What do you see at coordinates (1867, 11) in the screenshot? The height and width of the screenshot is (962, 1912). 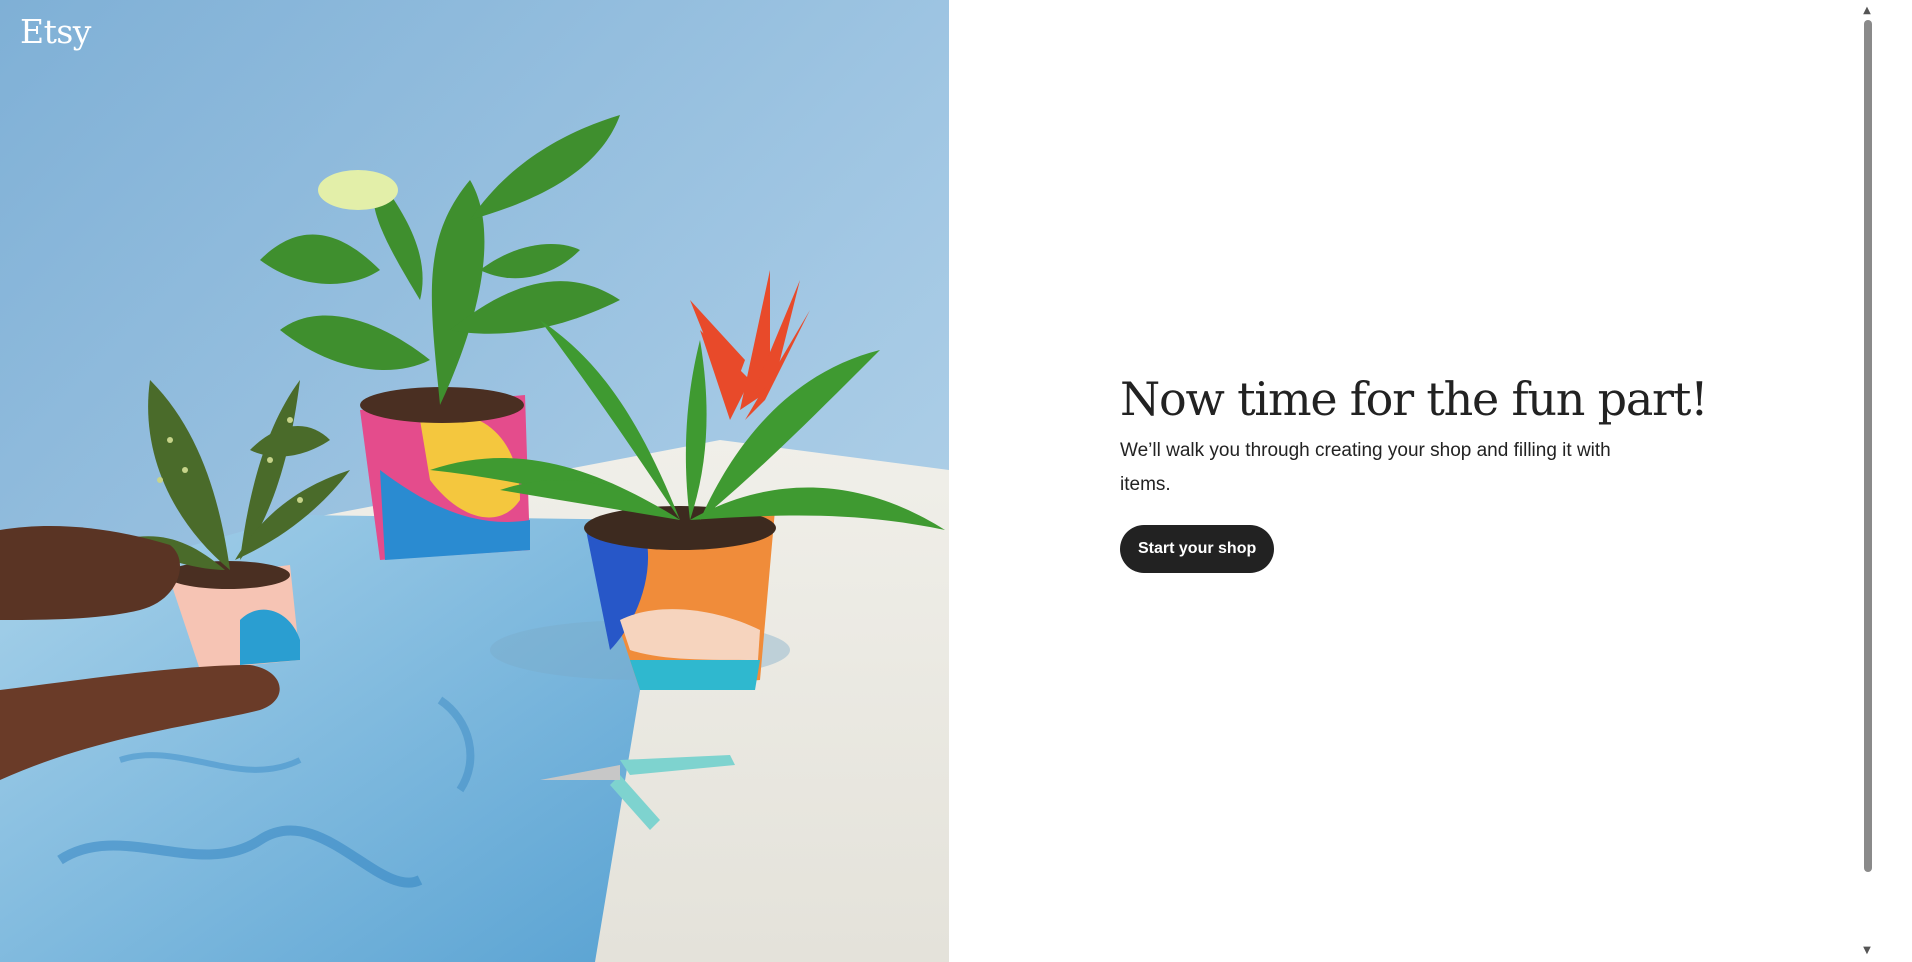 I see `scroll-up-arrow-icon: ▲` at bounding box center [1867, 11].